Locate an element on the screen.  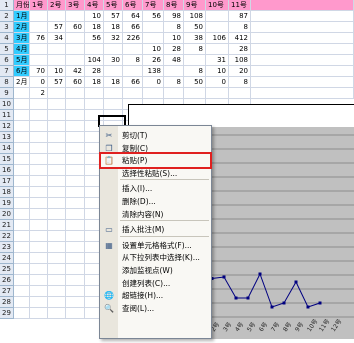
value-cell: 48 is located at coordinates (174, 60).